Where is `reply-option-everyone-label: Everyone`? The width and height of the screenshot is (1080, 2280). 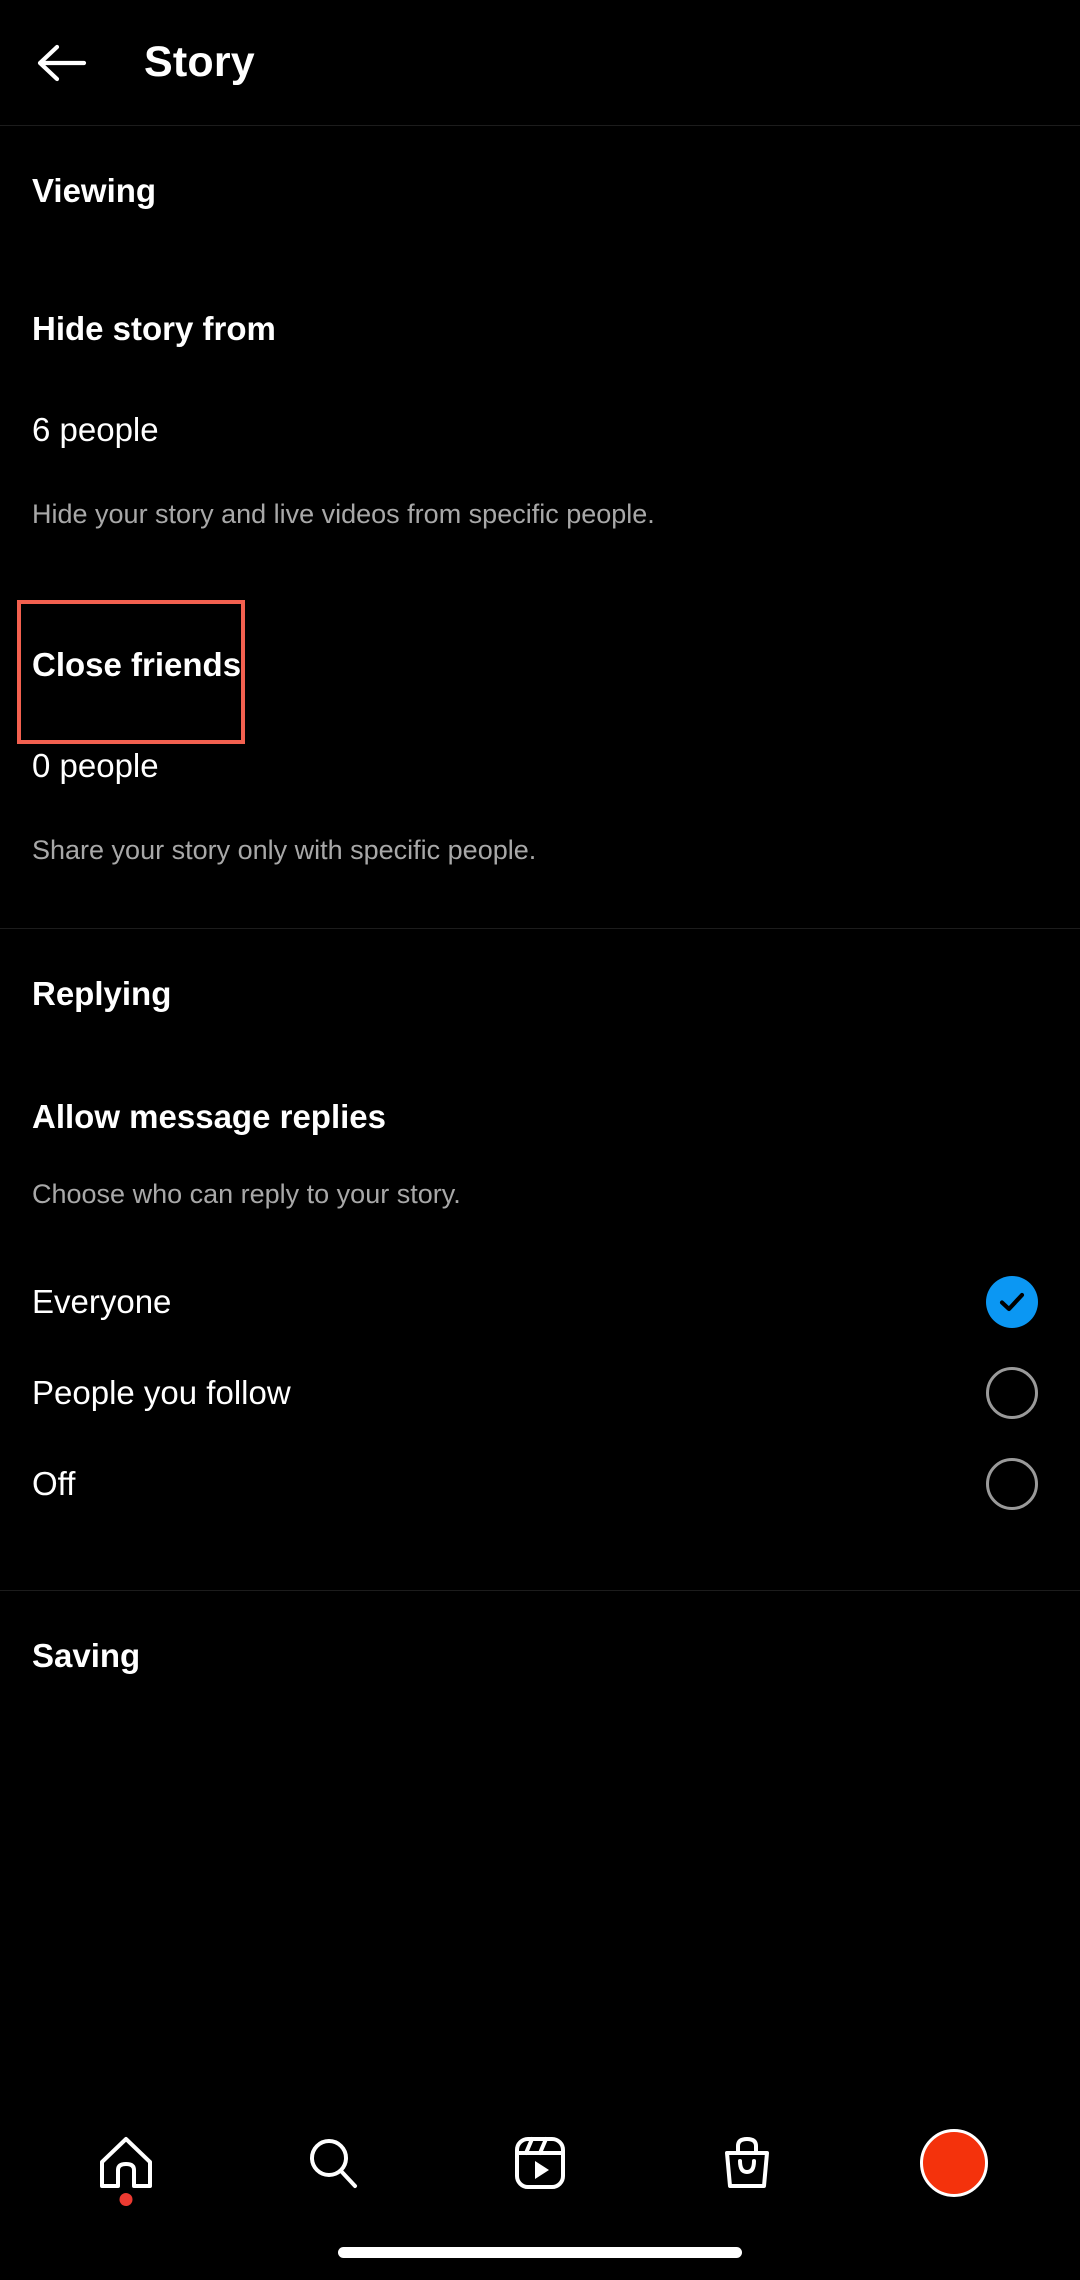
reply-option-everyone-label: Everyone is located at coordinates (102, 1301).